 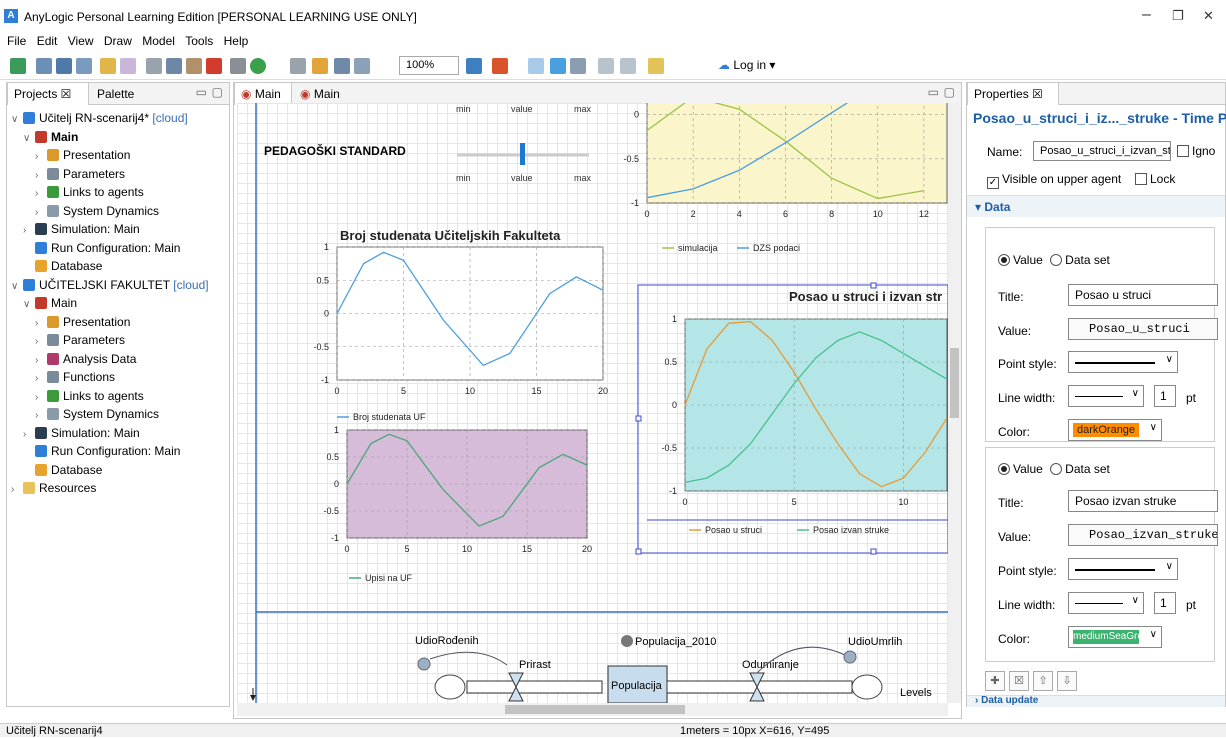 What do you see at coordinates (1143, 535) in the screenshot?
I see `value-input-2: Posao_izvan_struke` at bounding box center [1143, 535].